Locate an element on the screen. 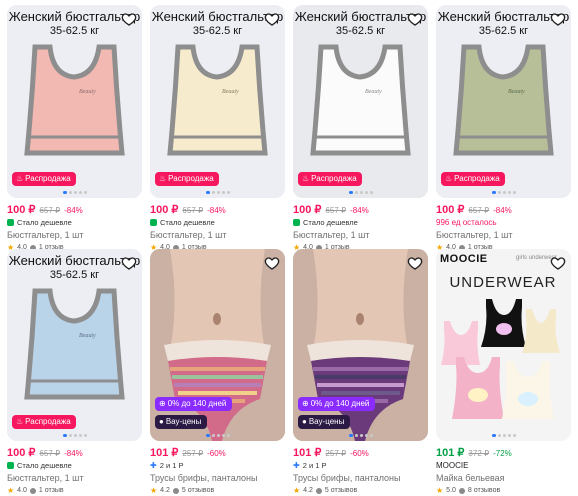  old-price: 372 ₽ is located at coordinates (479, 453).